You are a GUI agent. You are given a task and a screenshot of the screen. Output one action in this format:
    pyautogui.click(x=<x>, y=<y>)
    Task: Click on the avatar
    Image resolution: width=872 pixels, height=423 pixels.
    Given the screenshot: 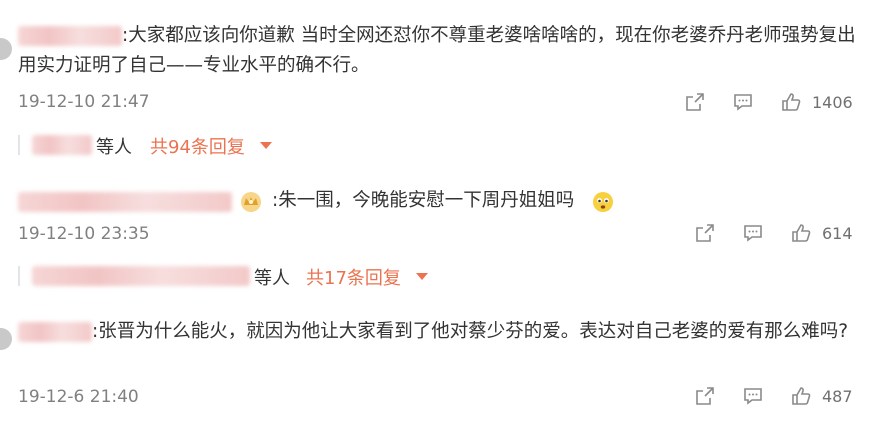 What is the action you would take?
    pyautogui.click(x=6, y=339)
    